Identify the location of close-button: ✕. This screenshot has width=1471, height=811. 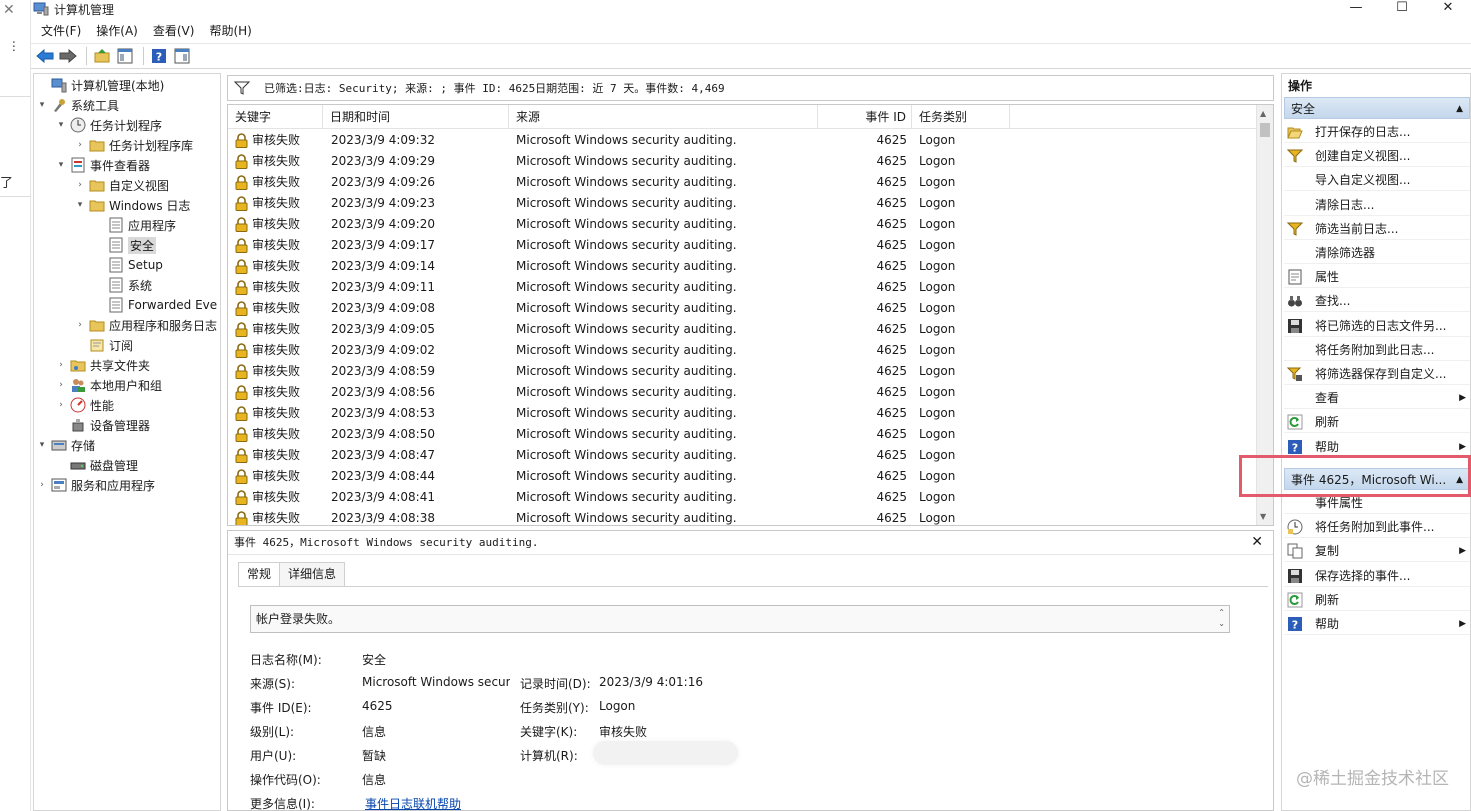
(1448, 9).